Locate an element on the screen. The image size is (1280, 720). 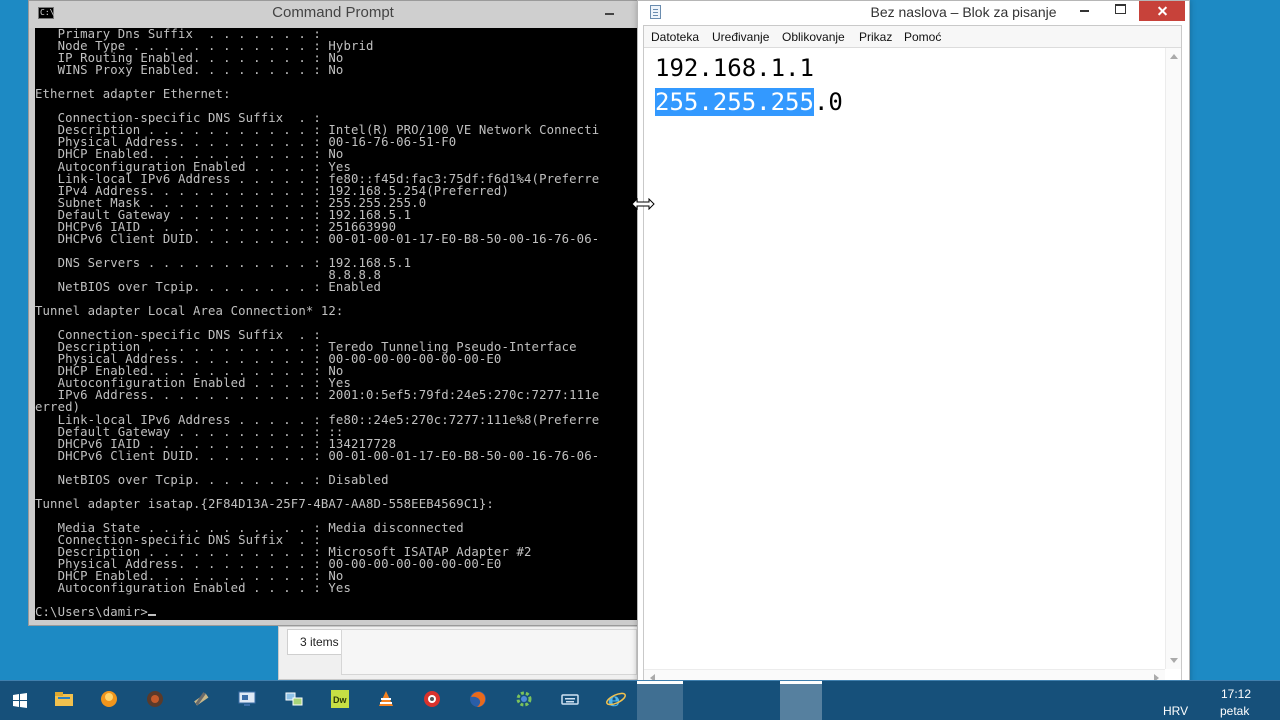
input-language: HRV is located at coordinates (1175, 711).